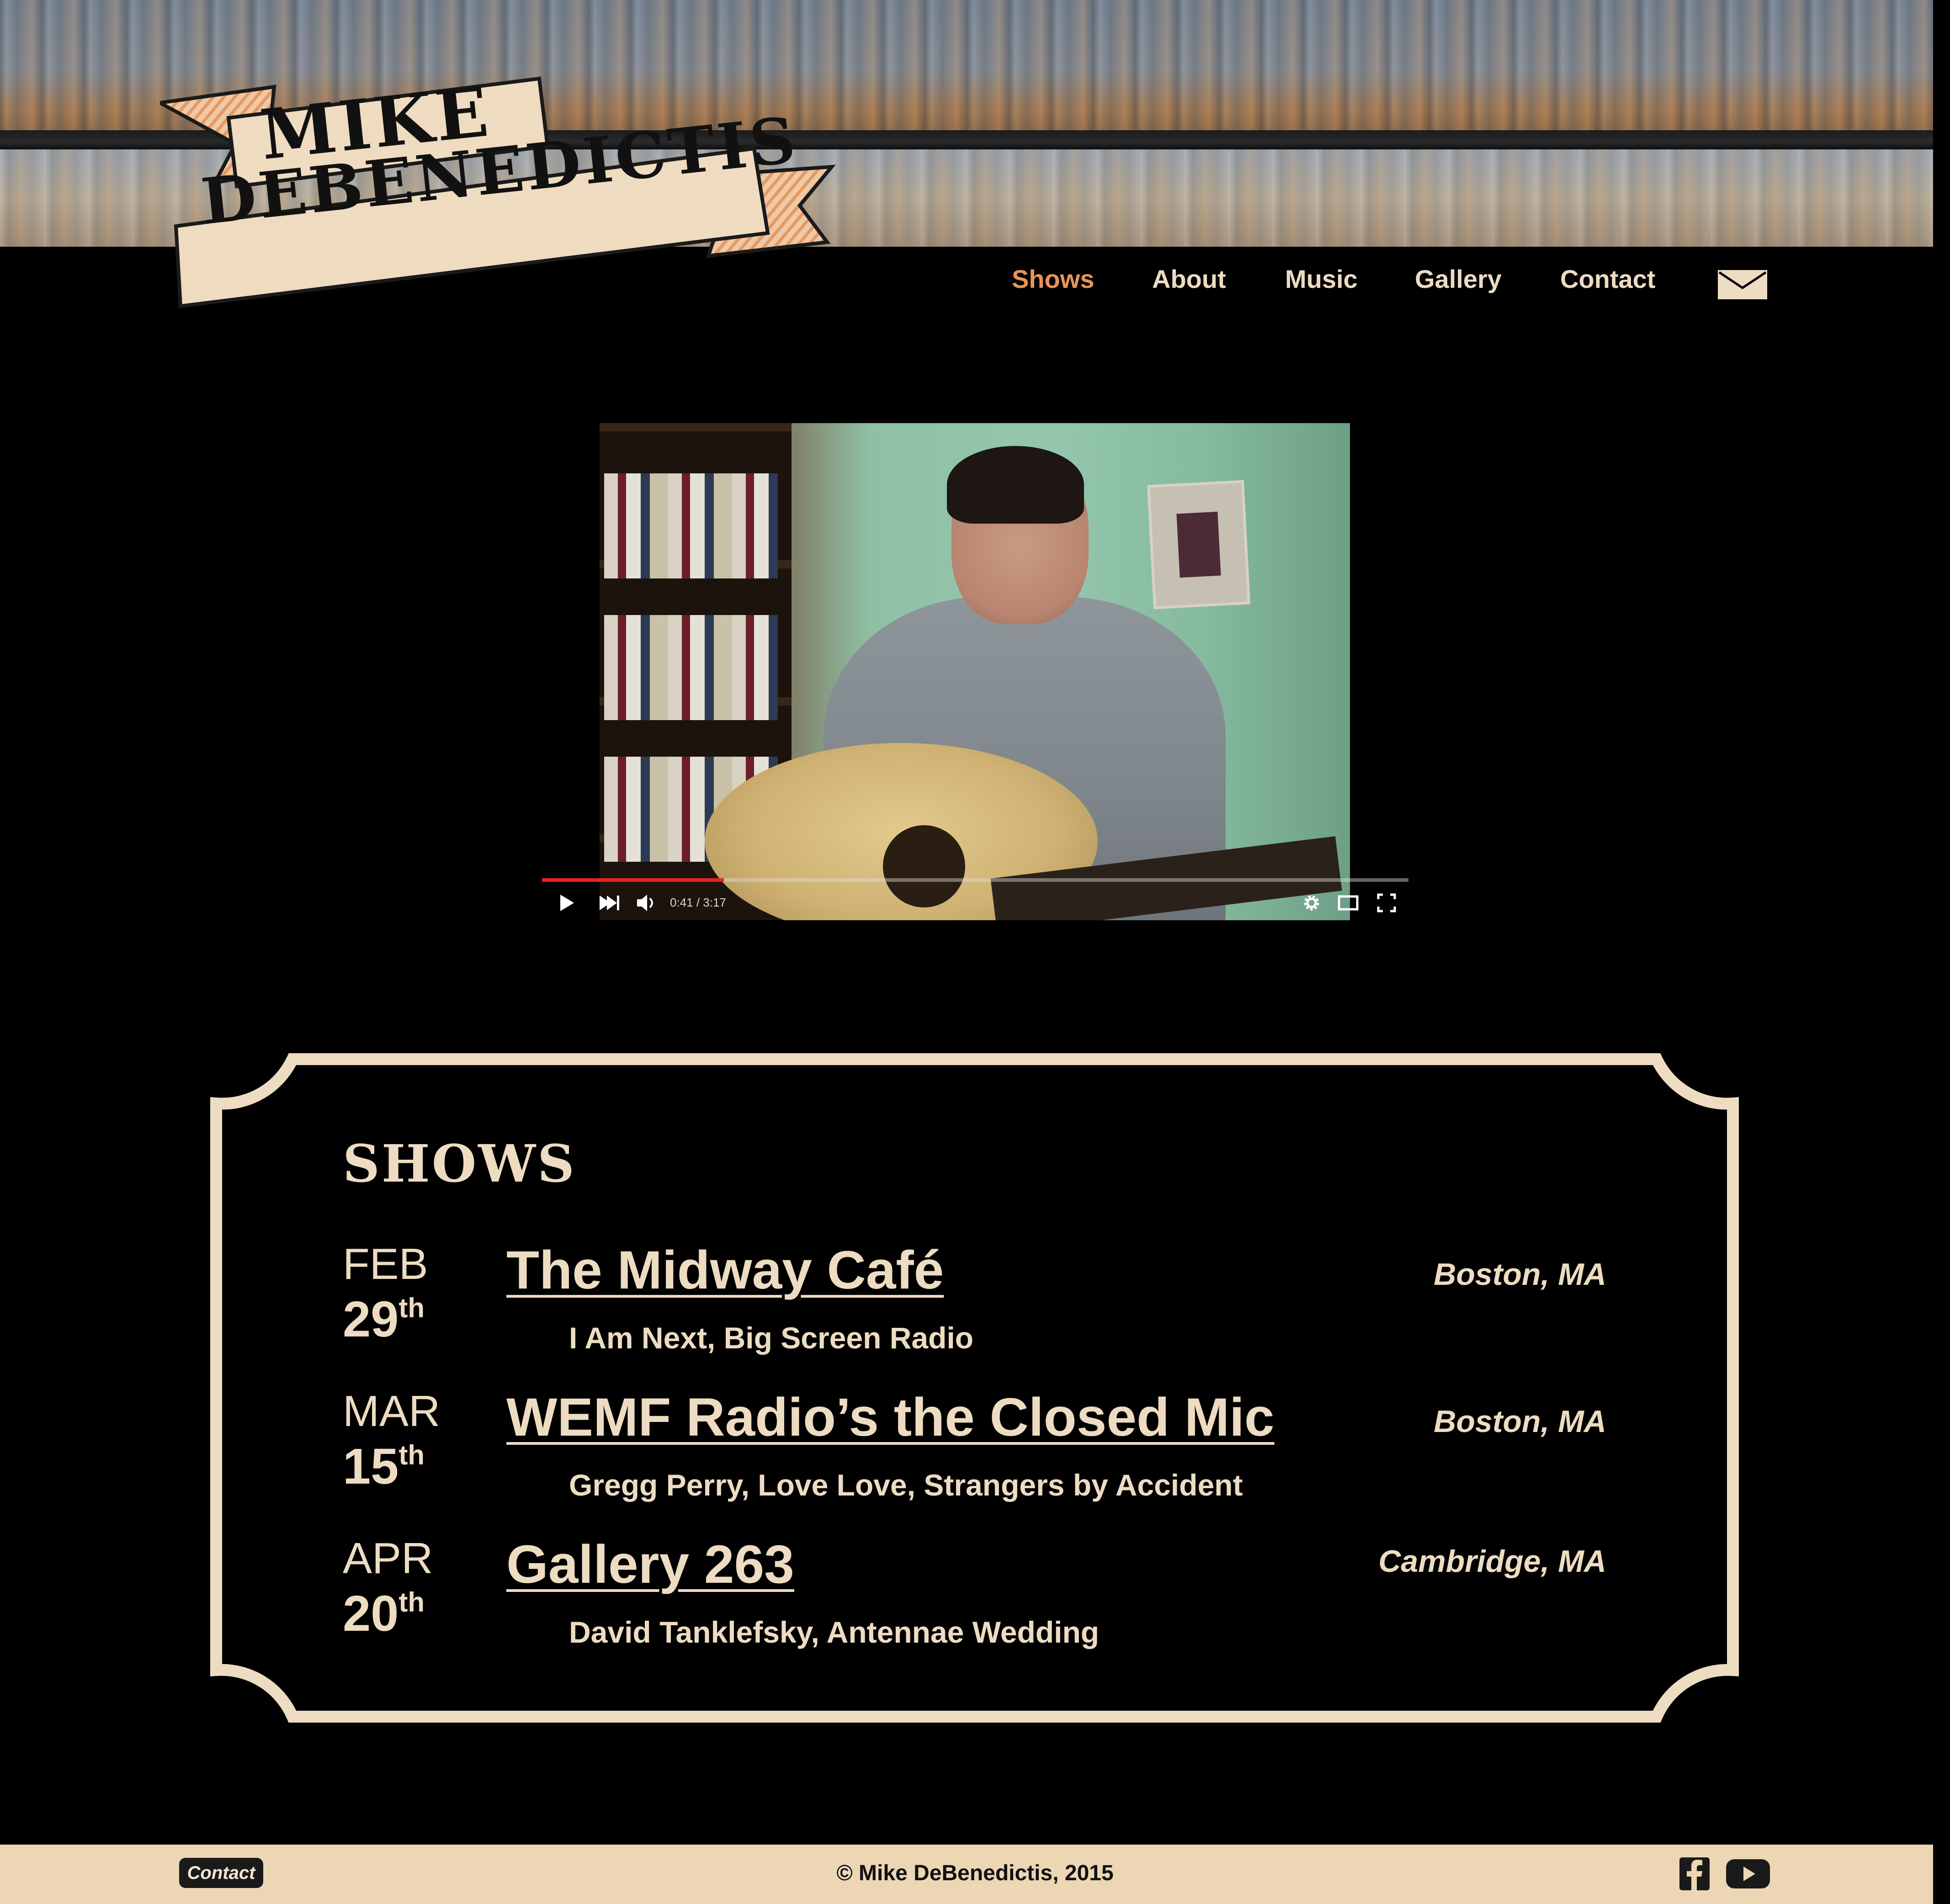 Image resolution: width=1950 pixels, height=1904 pixels. I want to click on copyright-text: © Mike DeBenedictis, 2015, so click(975, 1873).